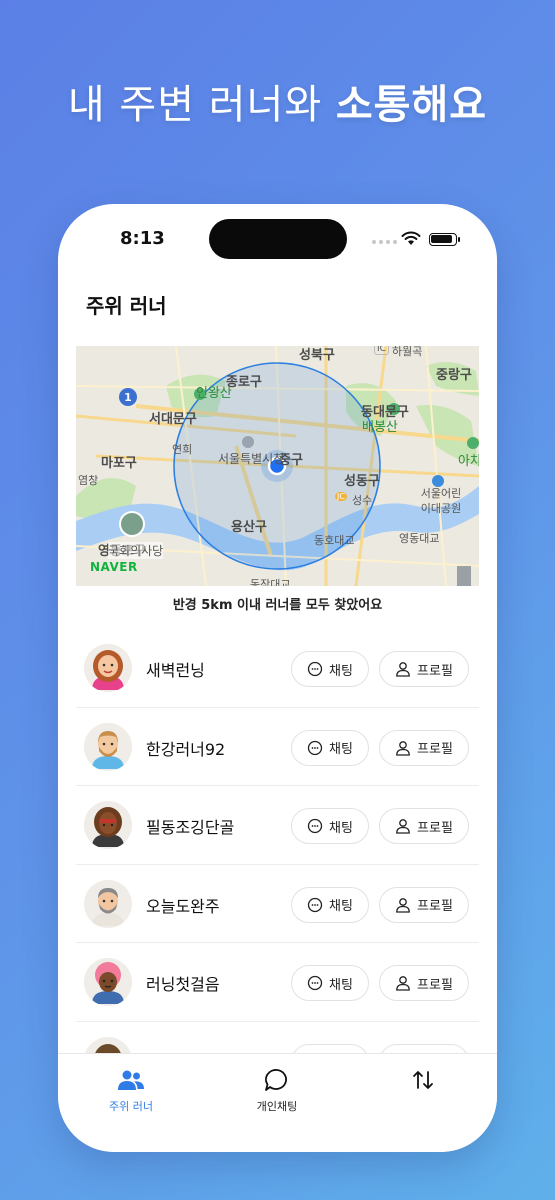 This screenshot has height=1200, width=555. What do you see at coordinates (411, 105) in the screenshot?
I see `headline-part2: 소통해요` at bounding box center [411, 105].